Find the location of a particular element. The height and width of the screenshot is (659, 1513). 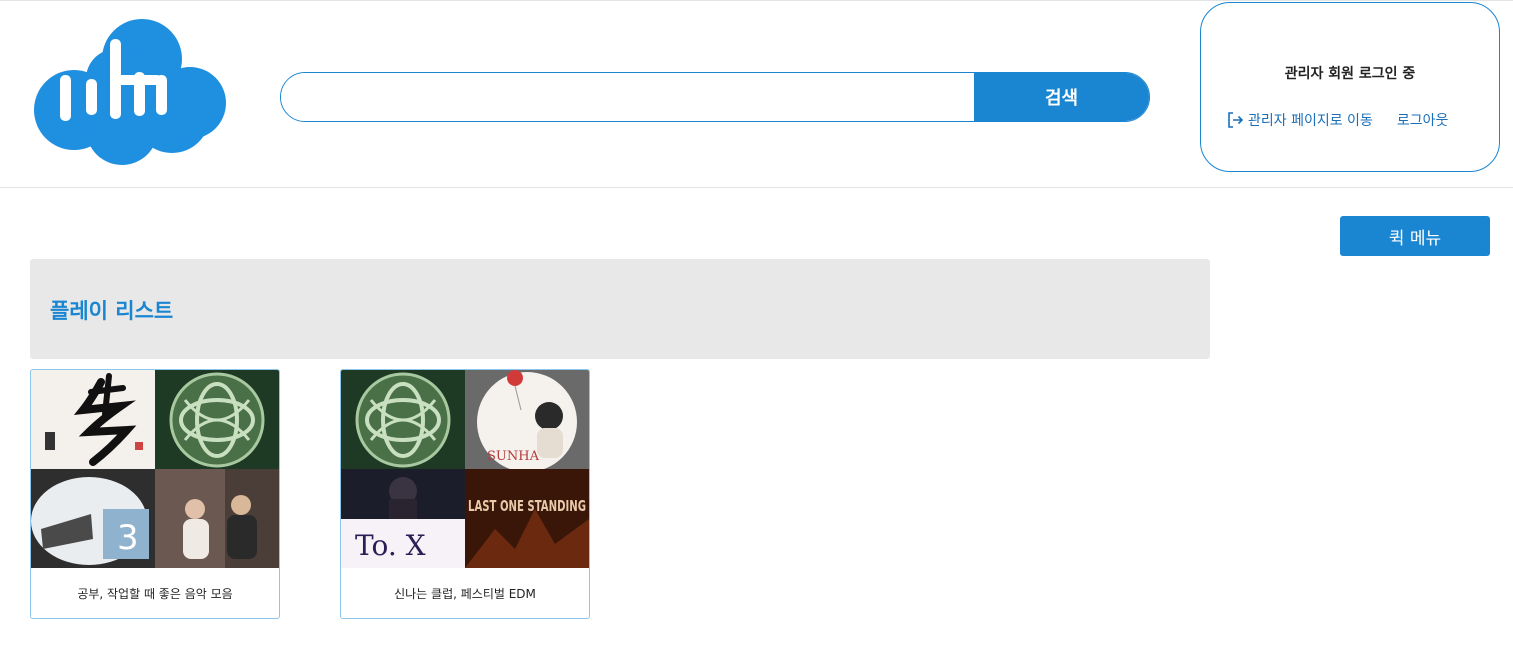

album-cover: To. X is located at coordinates (403, 518).